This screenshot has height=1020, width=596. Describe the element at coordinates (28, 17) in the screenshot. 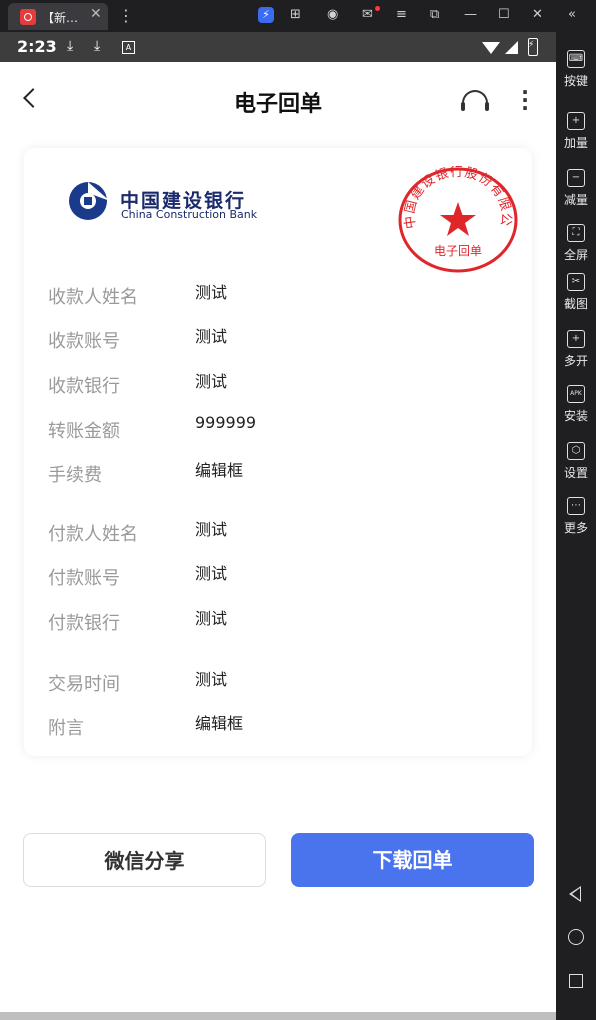

I see `app-logo-icon` at that location.